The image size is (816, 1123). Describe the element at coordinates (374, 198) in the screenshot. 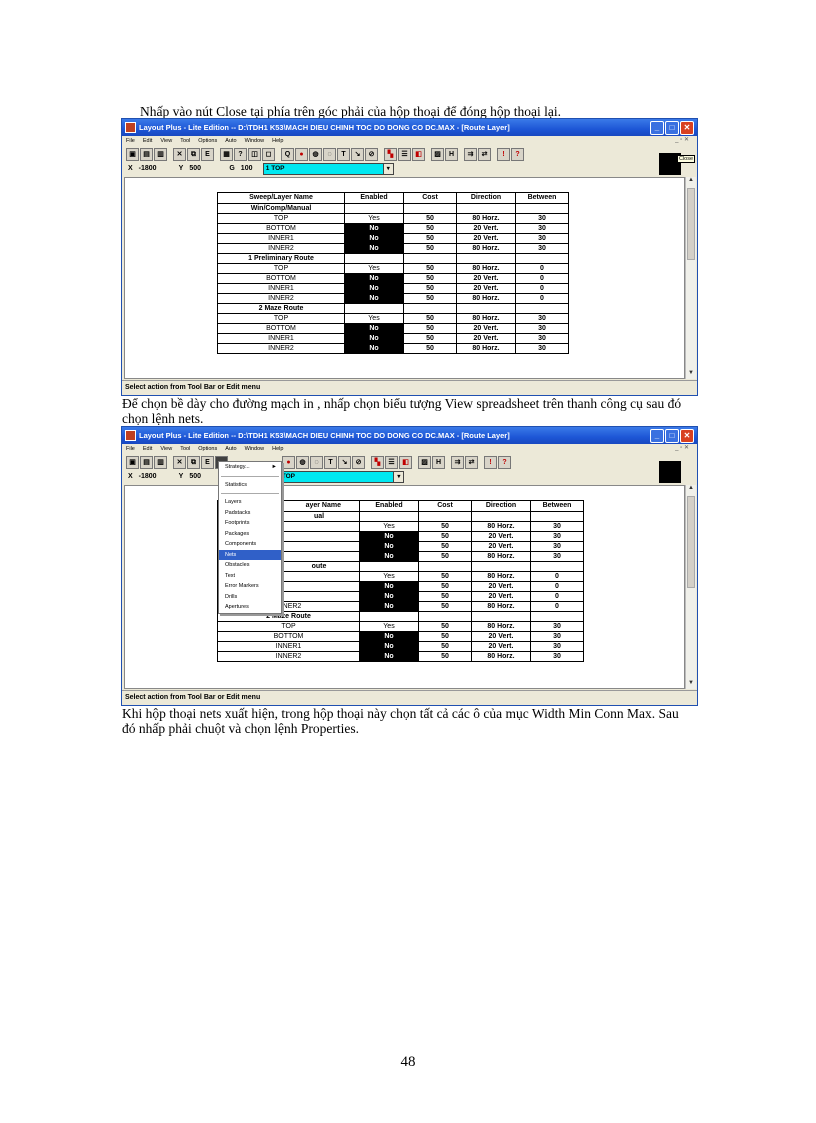

I see `header-enabled: Enabled` at that location.